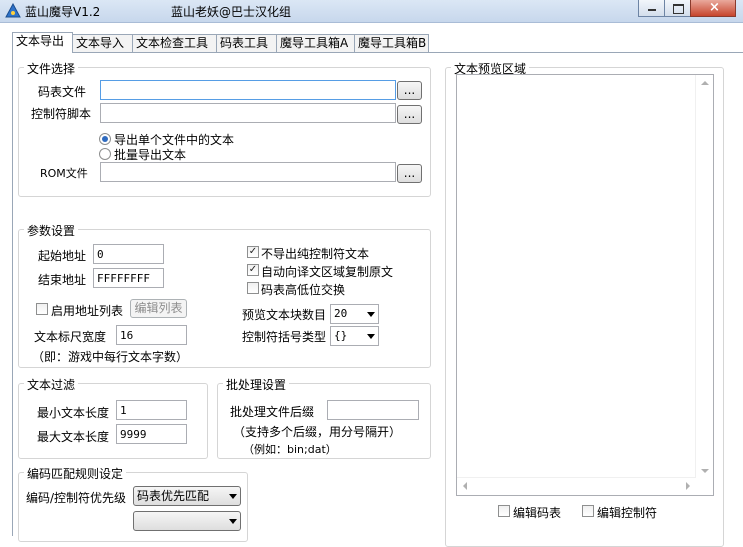 The image size is (743, 547). I want to click on start-address-label: 起始地址, so click(62, 256).